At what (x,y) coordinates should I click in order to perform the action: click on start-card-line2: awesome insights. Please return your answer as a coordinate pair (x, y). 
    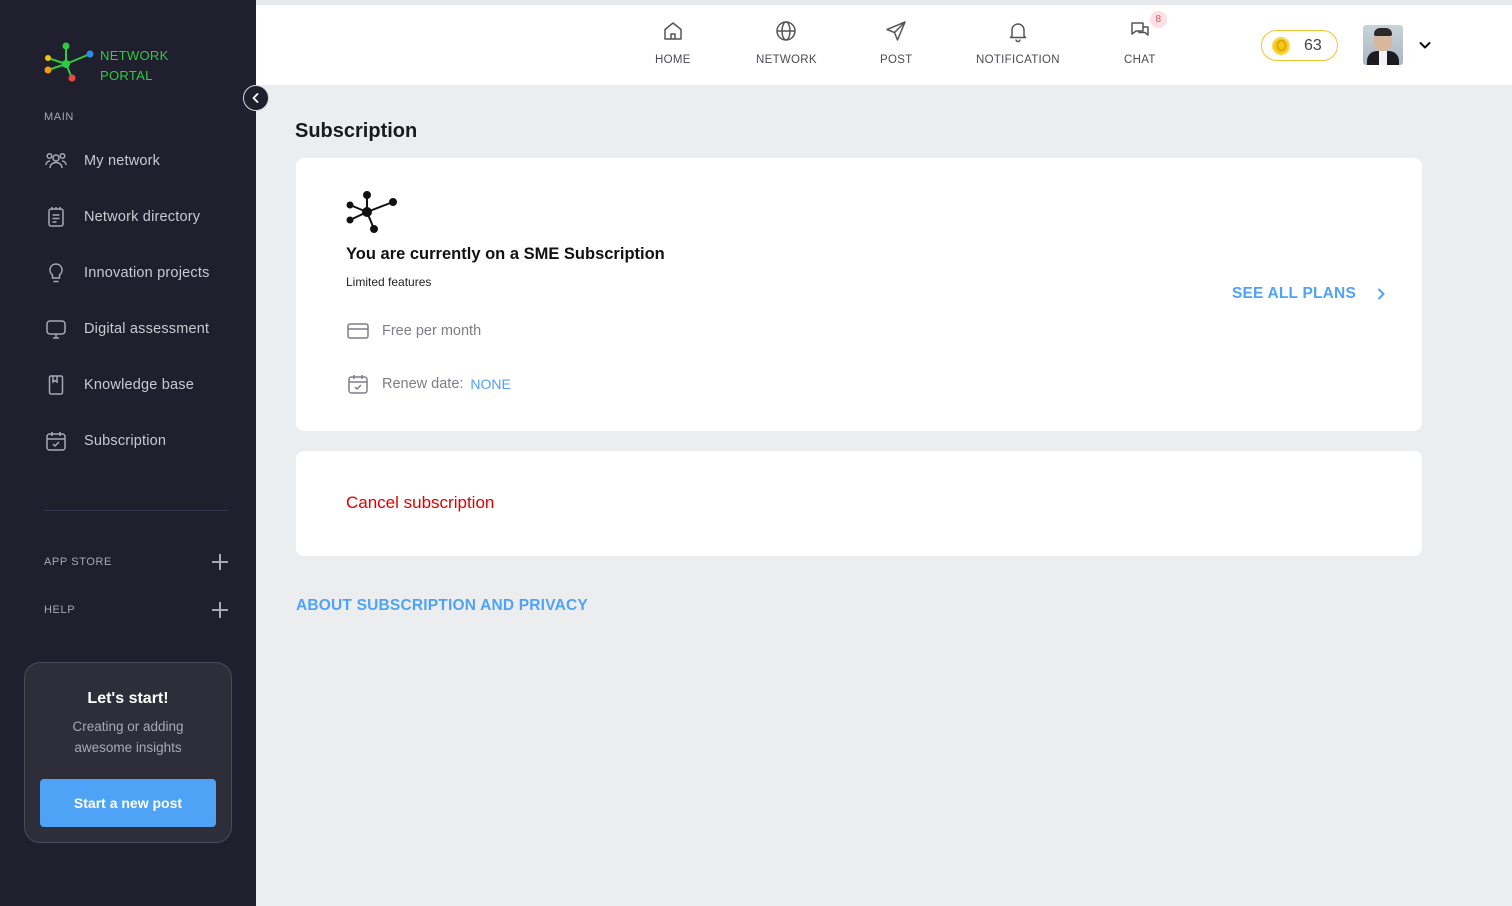
    Looking at the image, I should click on (128, 747).